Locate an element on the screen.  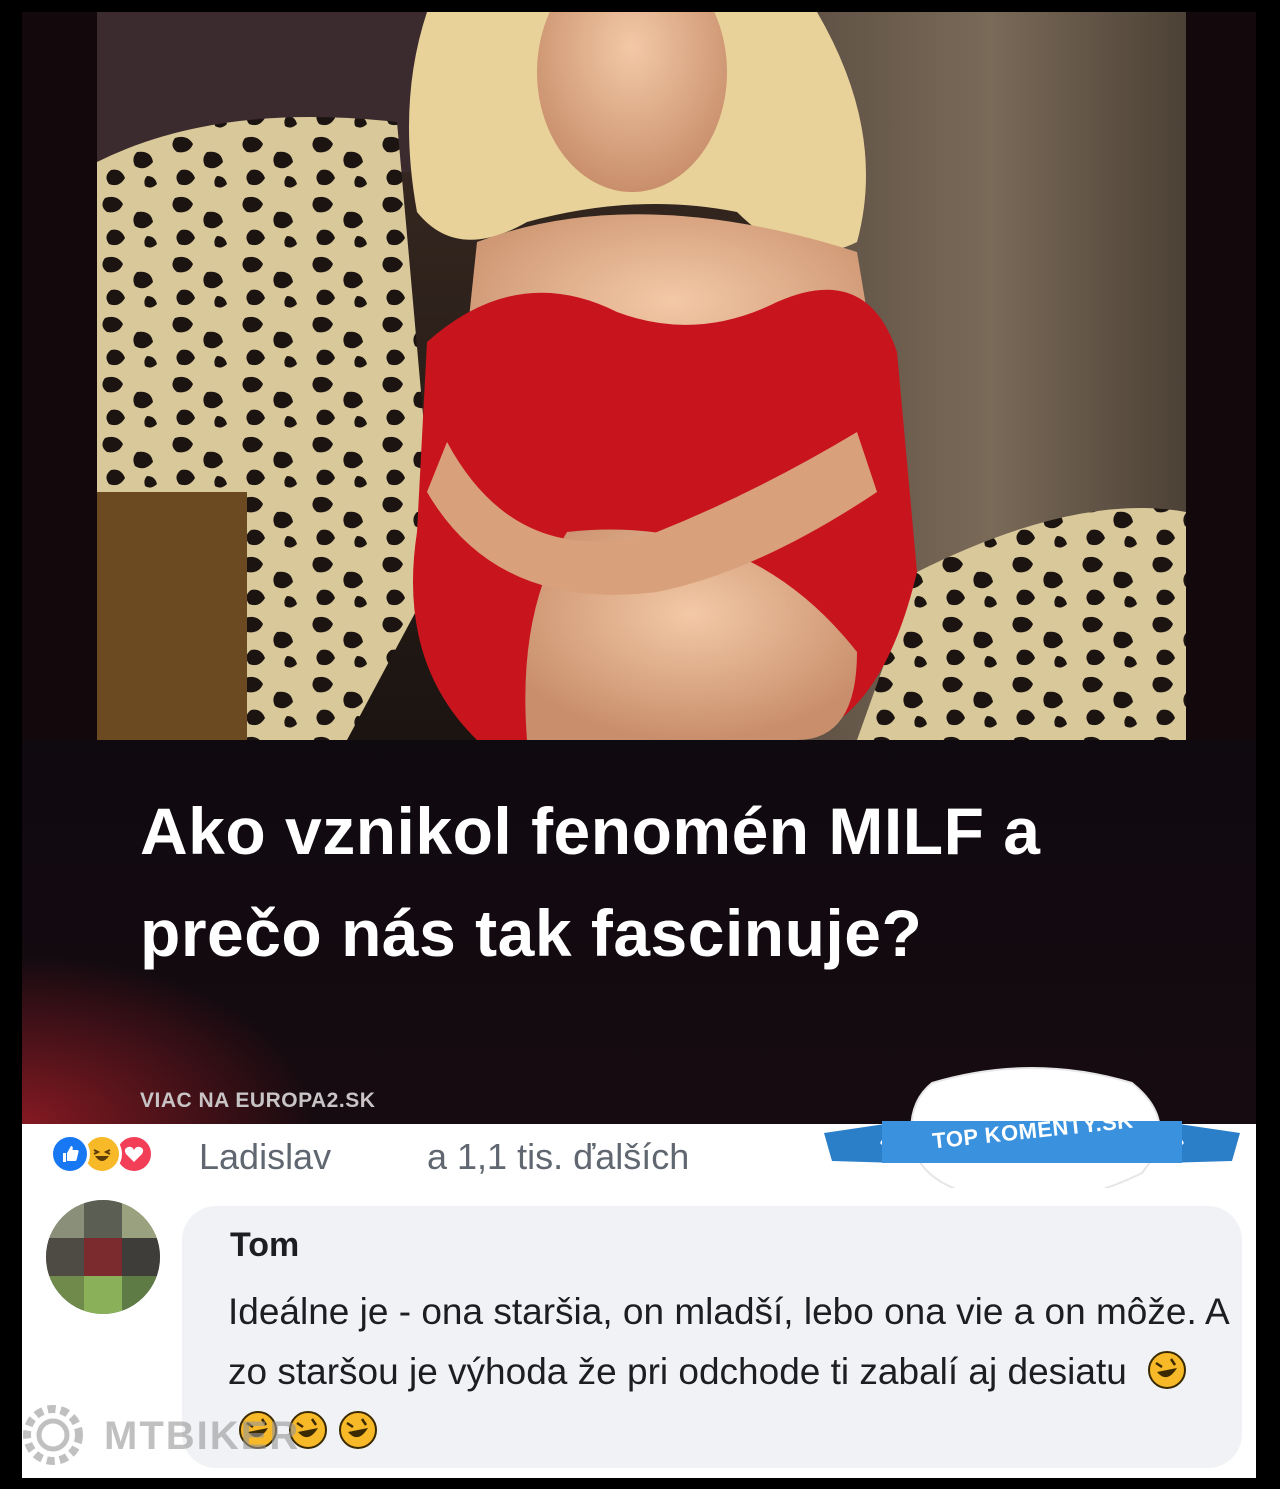
comment-author: Tom is located at coordinates (264, 1245).